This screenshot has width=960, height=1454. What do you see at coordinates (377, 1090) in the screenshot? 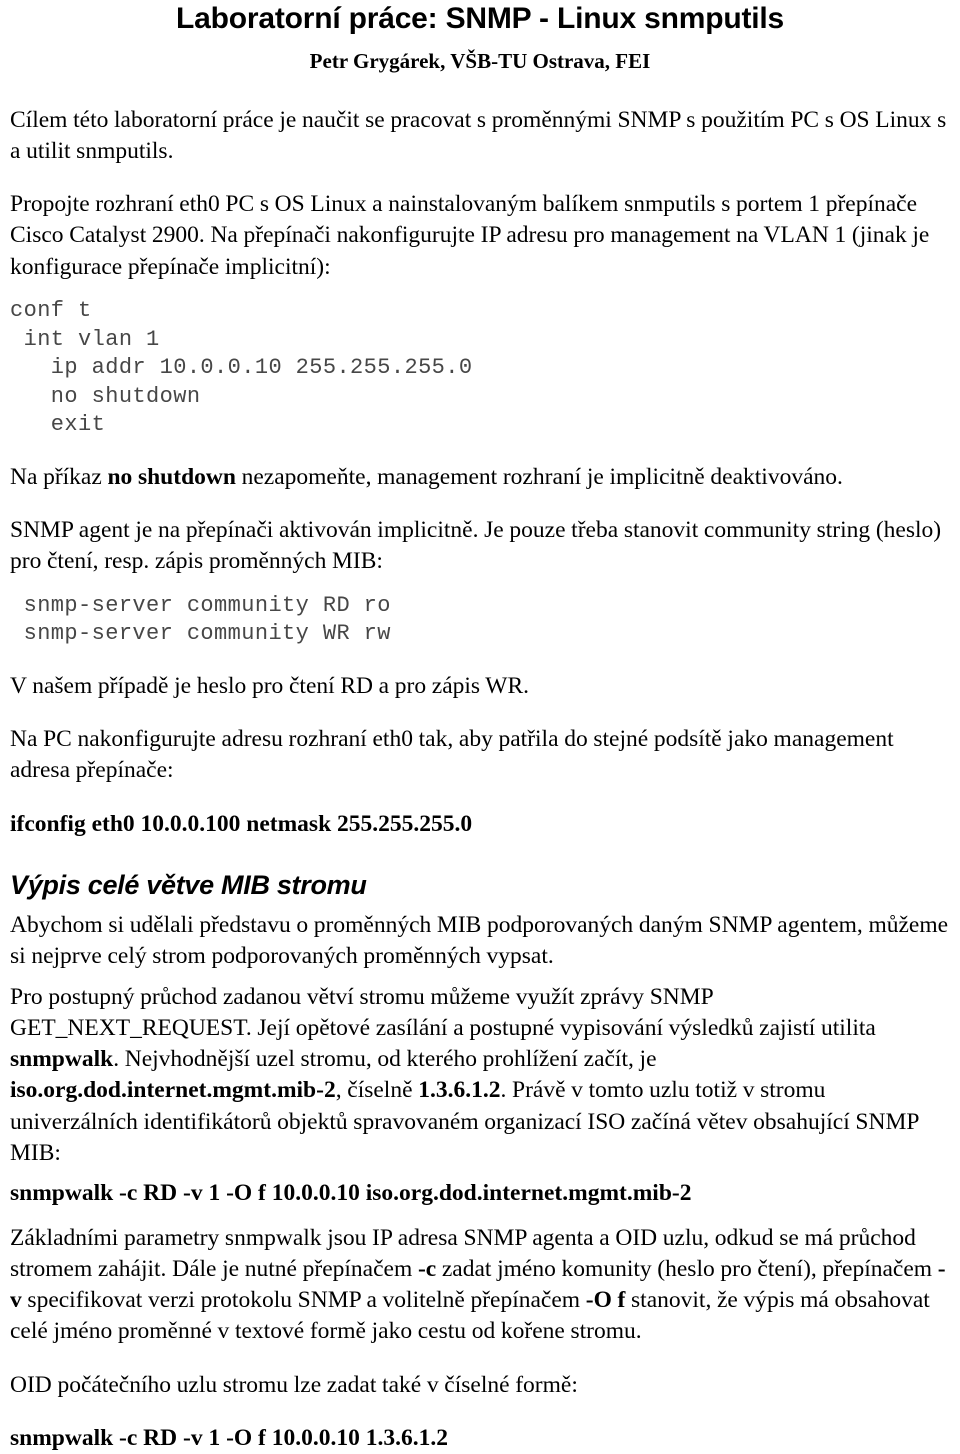
I see `mib-getnext-text-3: , číselně` at bounding box center [377, 1090].